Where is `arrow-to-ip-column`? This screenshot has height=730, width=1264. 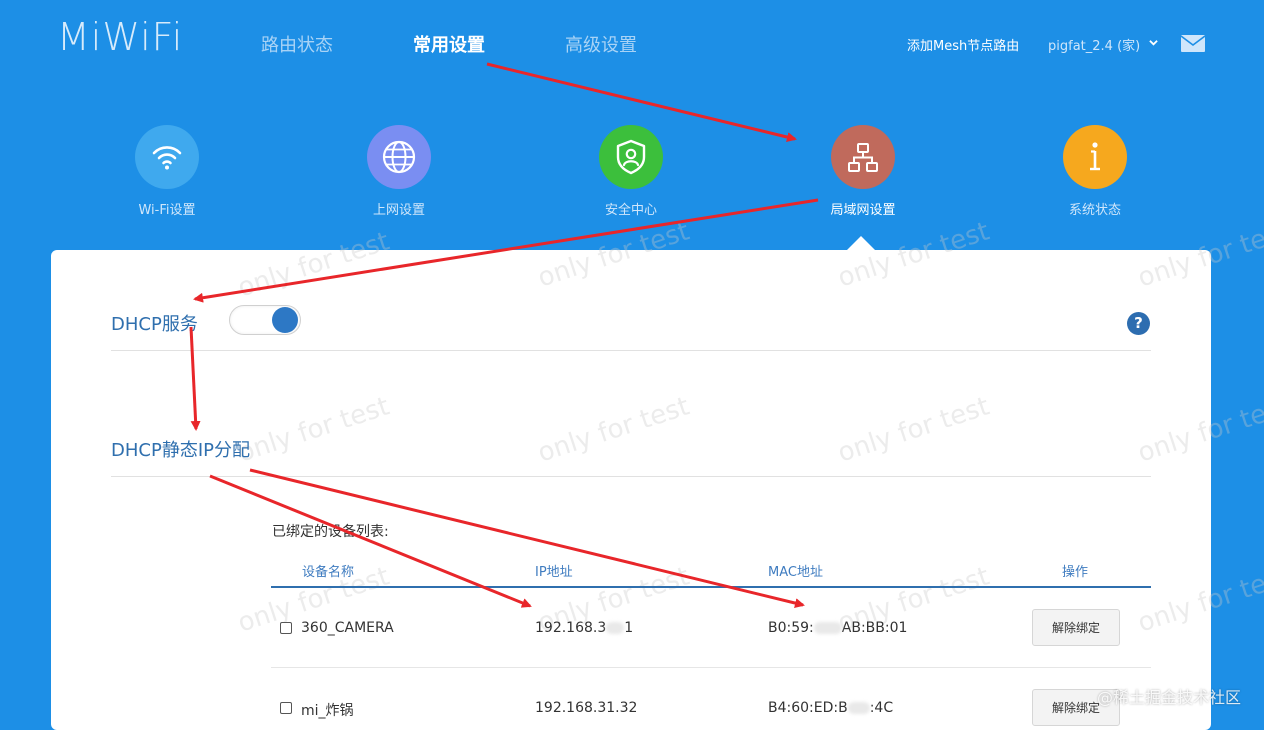
arrow-to-ip-column is located at coordinates (370, 541).